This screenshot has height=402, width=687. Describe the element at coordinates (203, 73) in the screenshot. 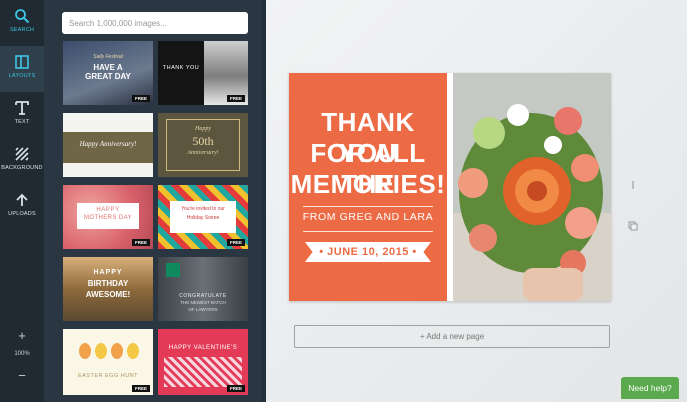

I see `layout-thumb-thank-you-bw: THANK YOU FREE` at that location.